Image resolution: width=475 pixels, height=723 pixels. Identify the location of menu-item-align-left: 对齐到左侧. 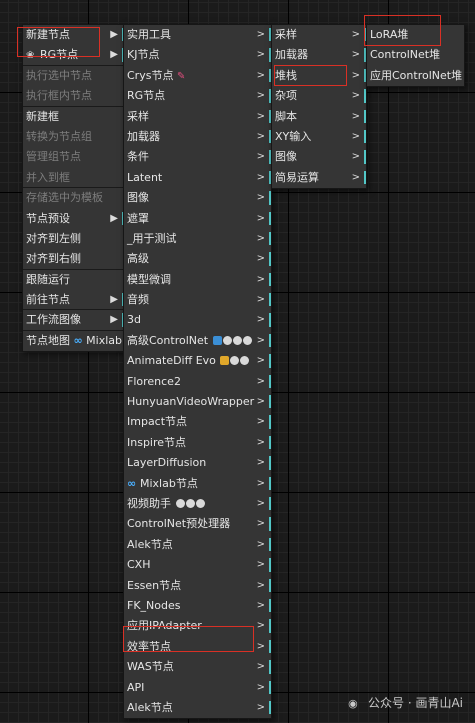
(73, 239).